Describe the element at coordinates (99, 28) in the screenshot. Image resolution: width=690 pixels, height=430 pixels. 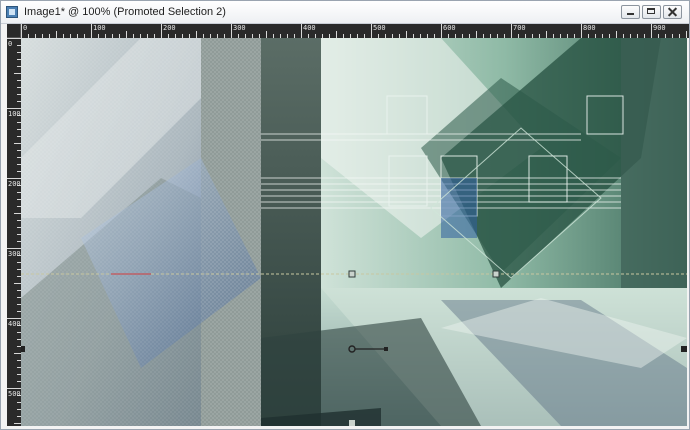
I see `ruler-label-100: 100` at that location.